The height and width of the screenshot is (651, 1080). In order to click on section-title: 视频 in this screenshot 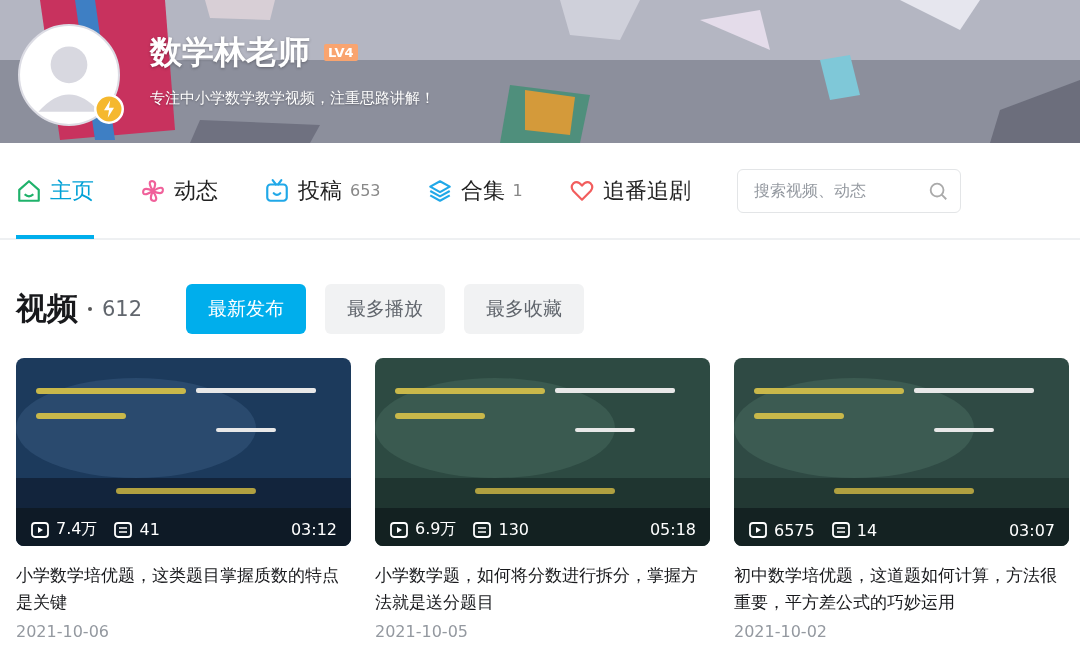, I will do `click(47, 308)`.